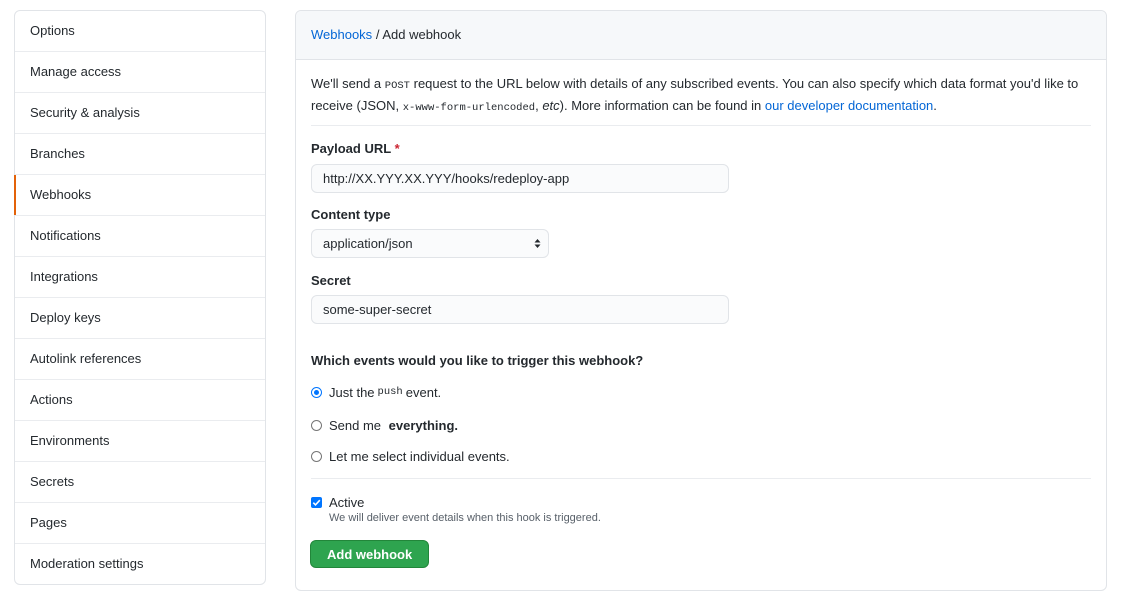 The image size is (1126, 606). I want to click on payload-url-label: Payload URL *, so click(355, 148).